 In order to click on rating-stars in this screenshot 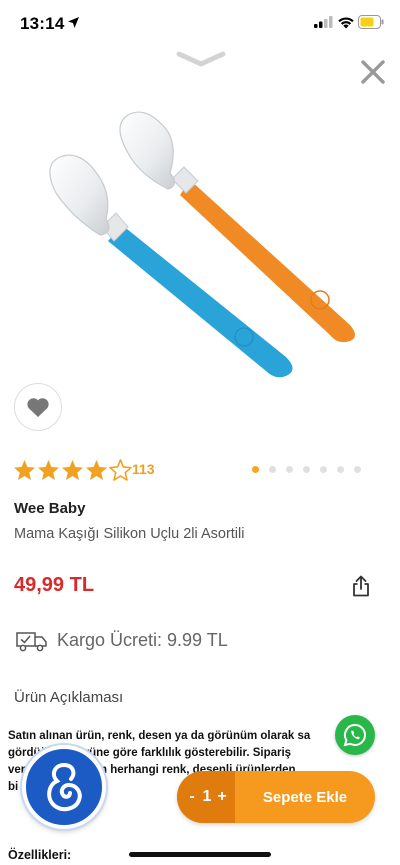, I will do `click(72, 470)`.